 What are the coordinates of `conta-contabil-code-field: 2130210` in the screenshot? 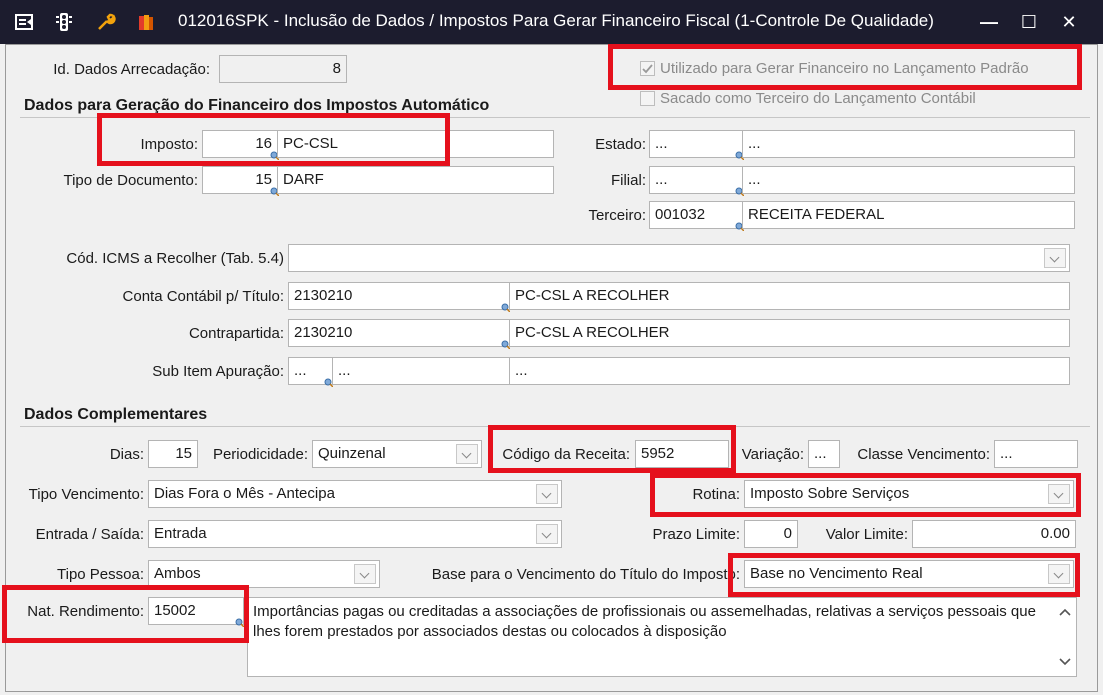 It's located at (399, 296).